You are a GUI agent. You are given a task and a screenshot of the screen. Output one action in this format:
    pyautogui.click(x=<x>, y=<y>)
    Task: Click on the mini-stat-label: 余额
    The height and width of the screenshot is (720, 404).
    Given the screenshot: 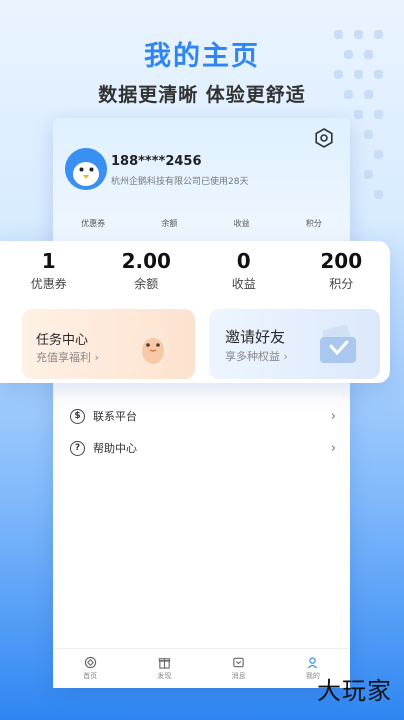 What is the action you would take?
    pyautogui.click(x=169, y=223)
    